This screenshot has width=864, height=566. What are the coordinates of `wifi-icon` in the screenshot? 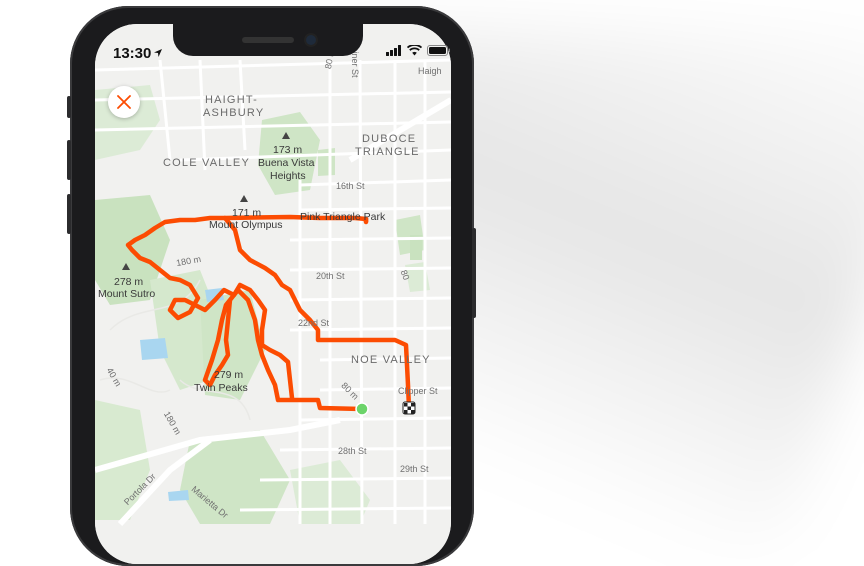 It's located at (414, 50).